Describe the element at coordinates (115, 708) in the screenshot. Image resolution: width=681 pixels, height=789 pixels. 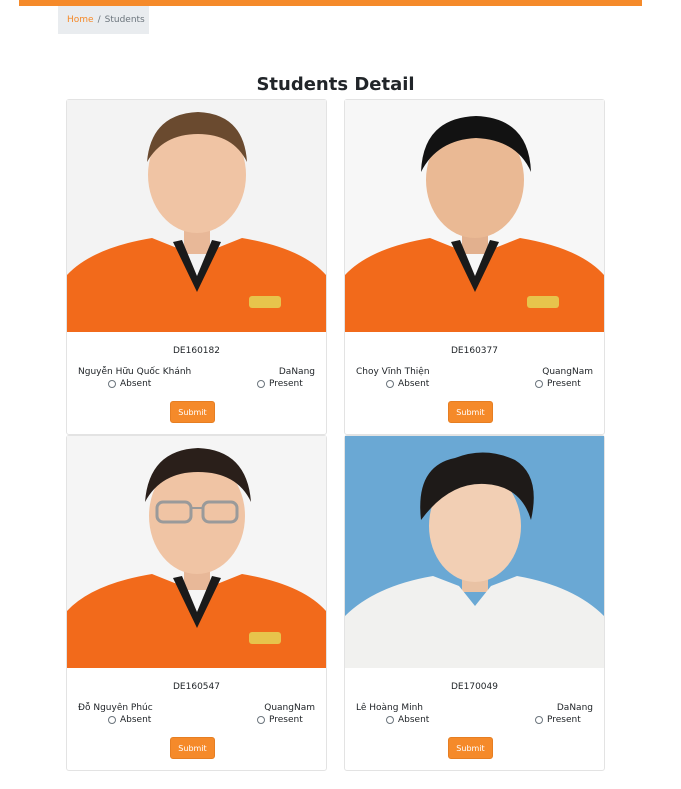
I see `student-name: Đỗ Nguyên Phúc` at that location.